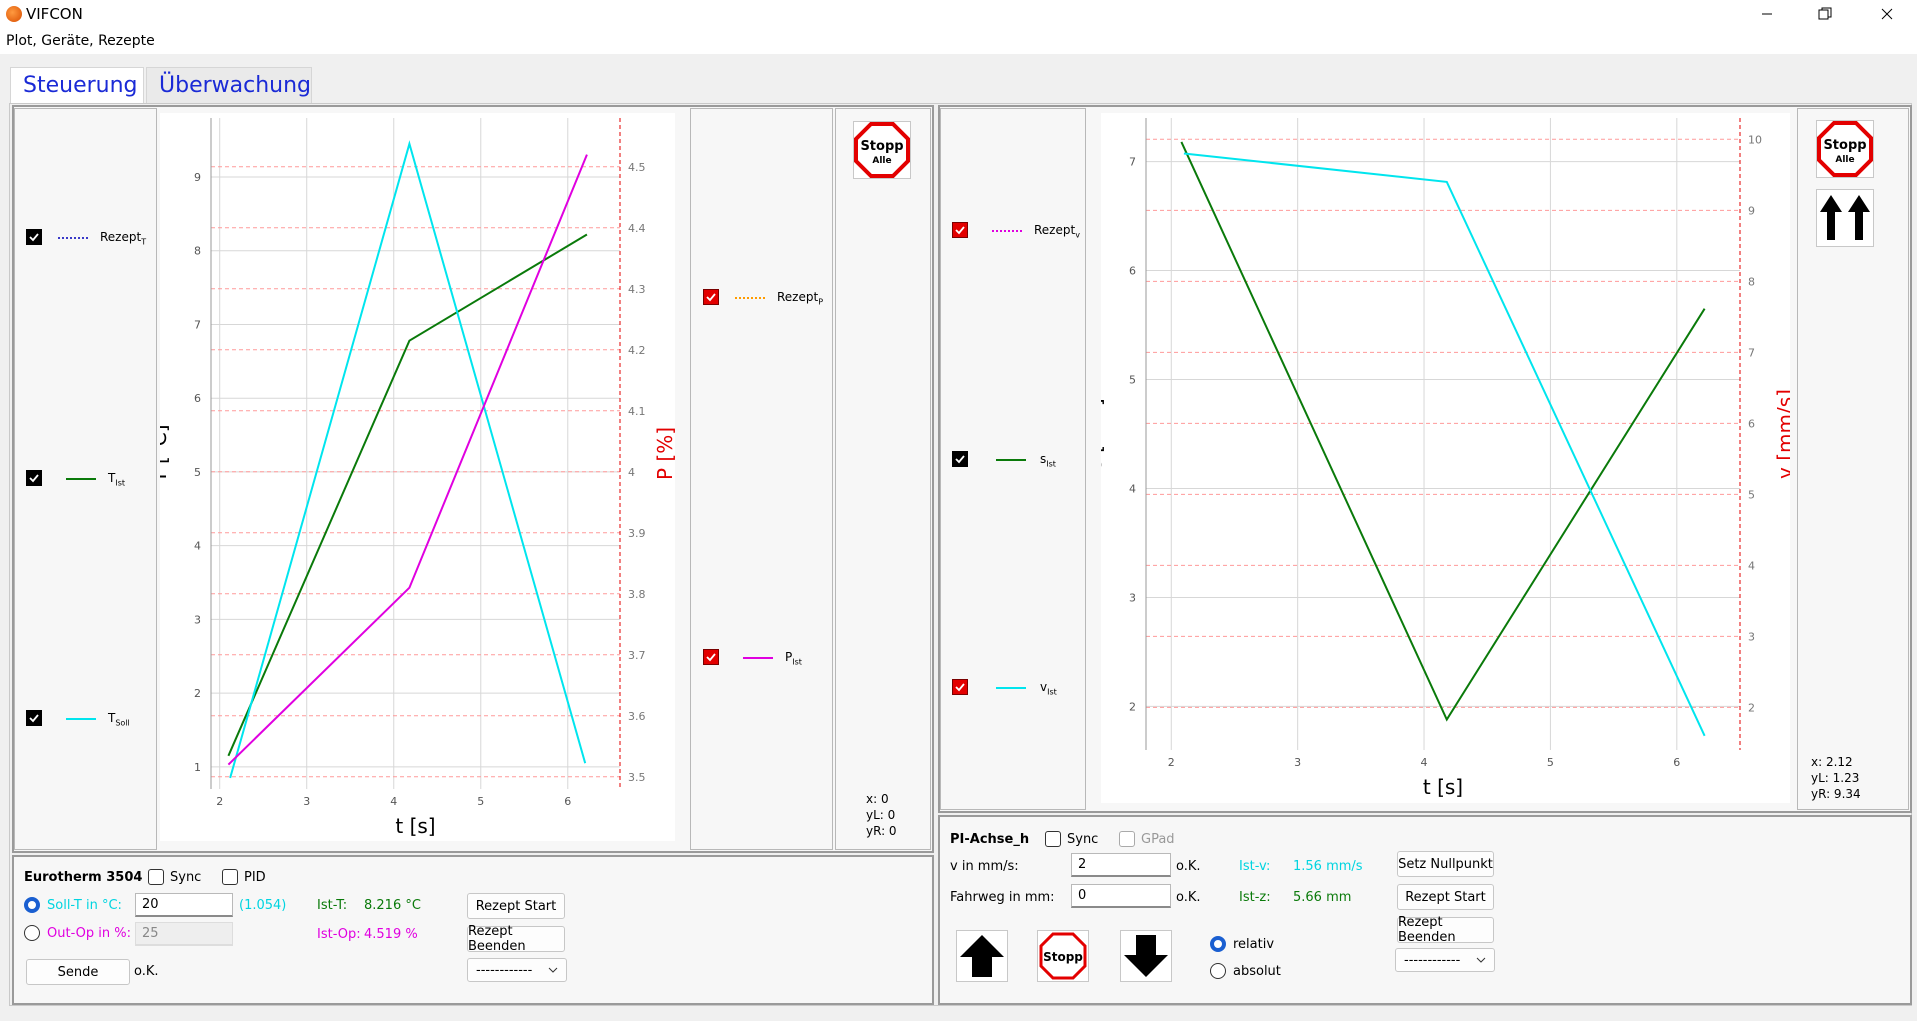  I want to click on pi-stopp-button: Stopp, so click(1063, 956).